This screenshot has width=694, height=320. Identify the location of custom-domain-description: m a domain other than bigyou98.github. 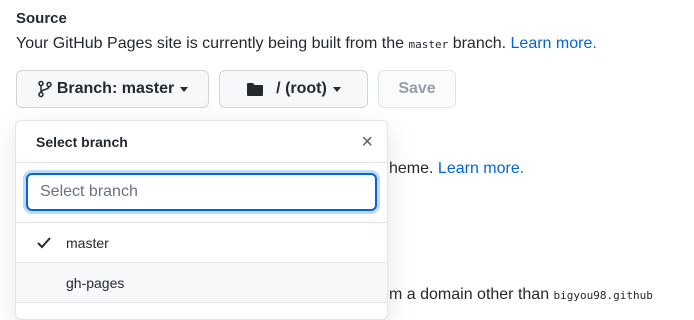
(521, 295).